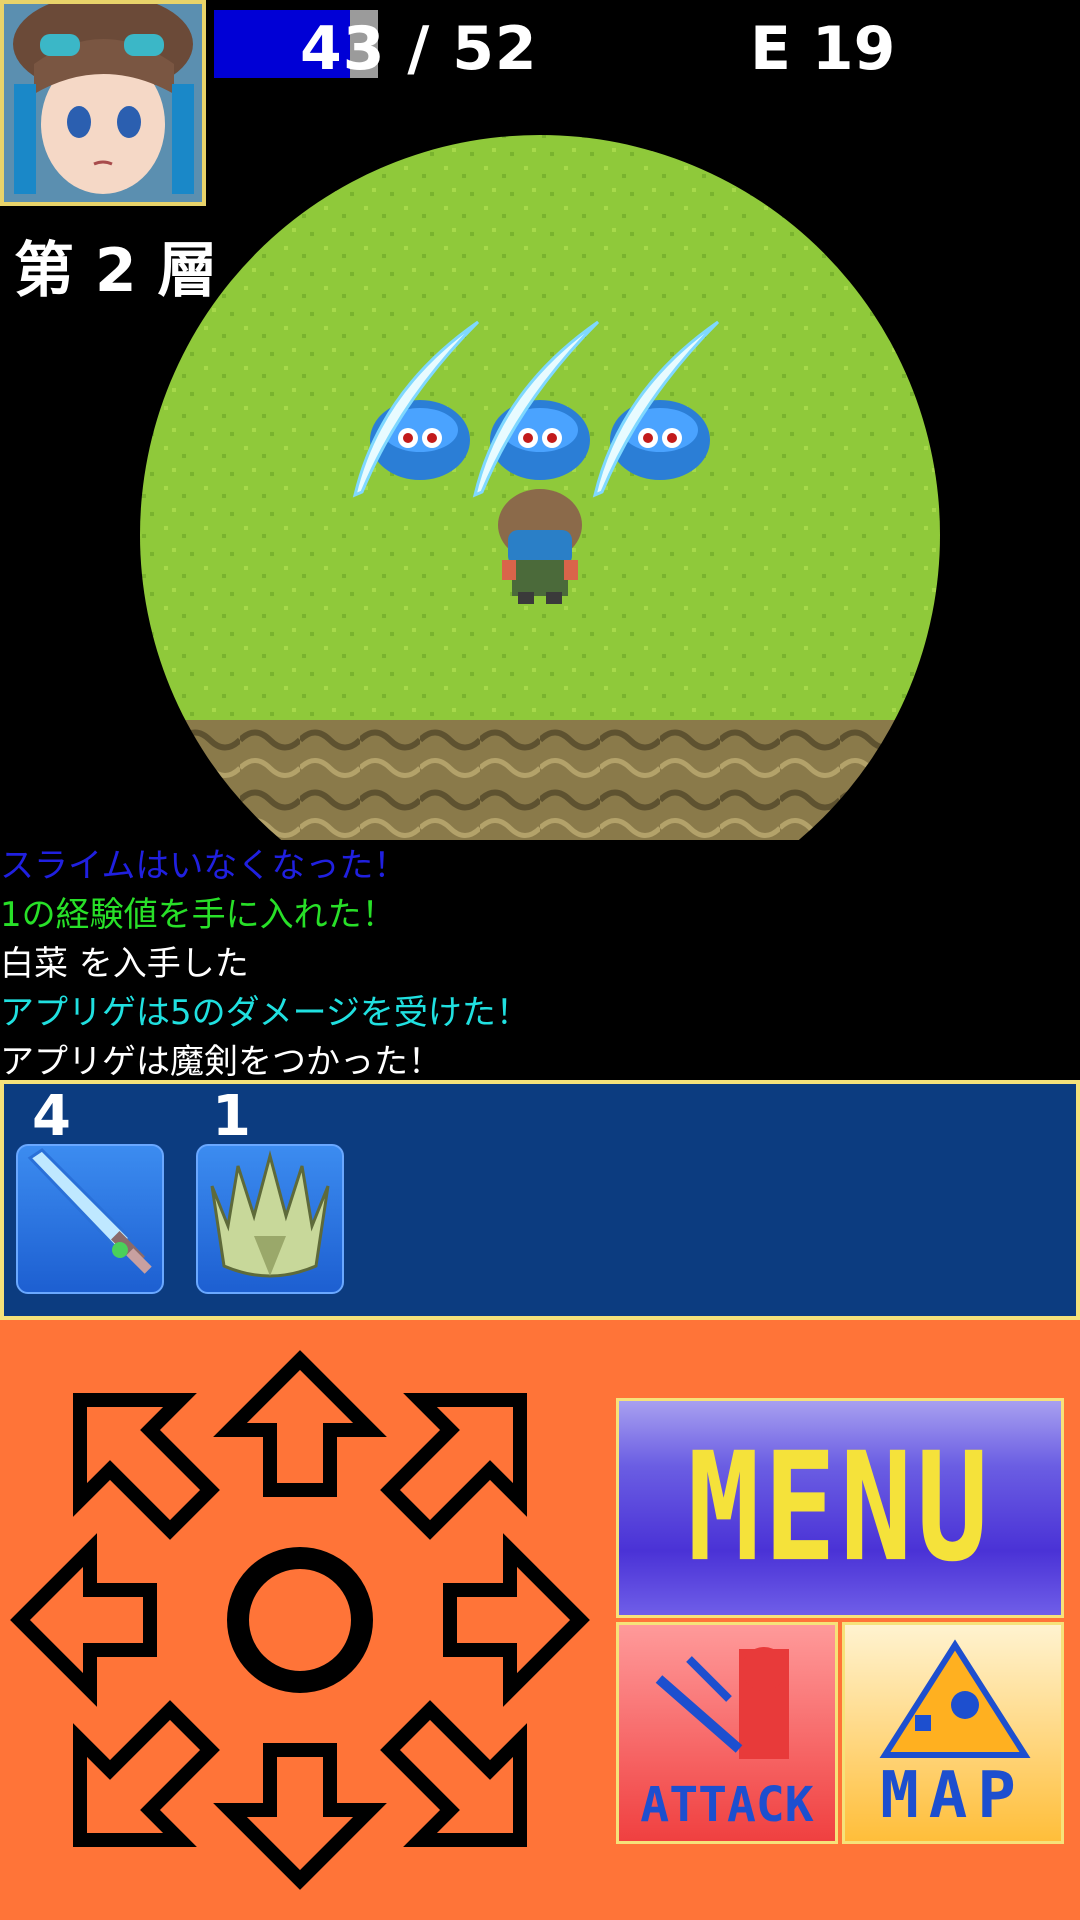  What do you see at coordinates (540, 1200) in the screenshot?
I see `inventory-bar: 4 1` at bounding box center [540, 1200].